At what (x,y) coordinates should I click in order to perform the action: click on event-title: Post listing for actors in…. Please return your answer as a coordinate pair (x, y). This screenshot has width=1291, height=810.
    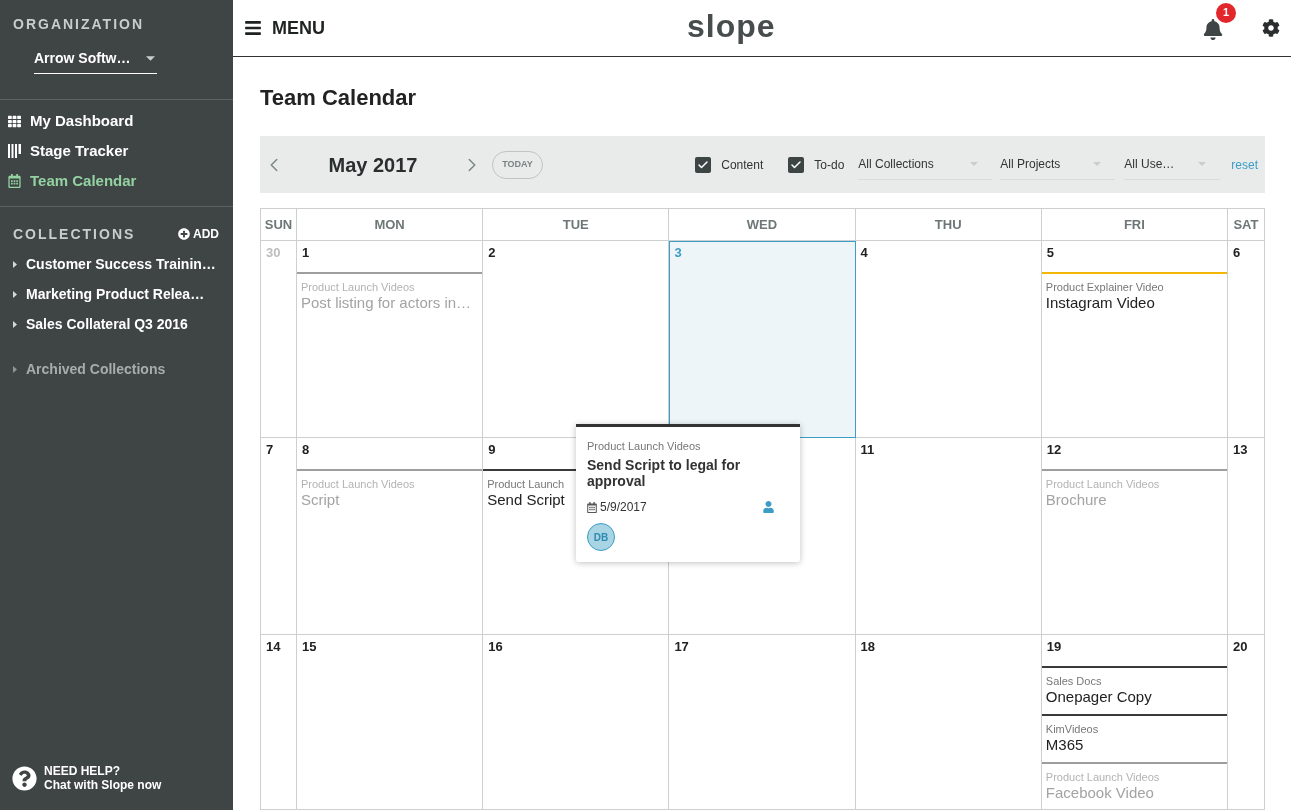
    Looking at the image, I should click on (386, 303).